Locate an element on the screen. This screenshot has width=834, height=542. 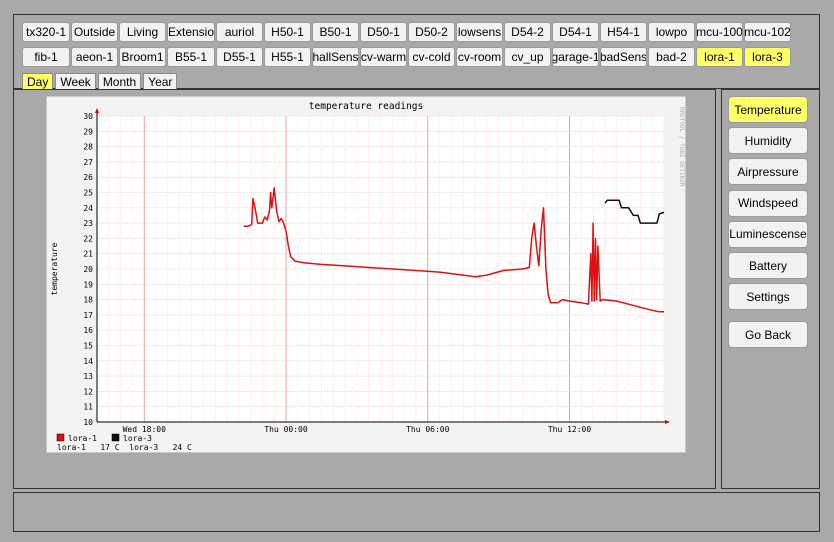
sensor-button-hallsens: hallSens is located at coordinates (335, 57).